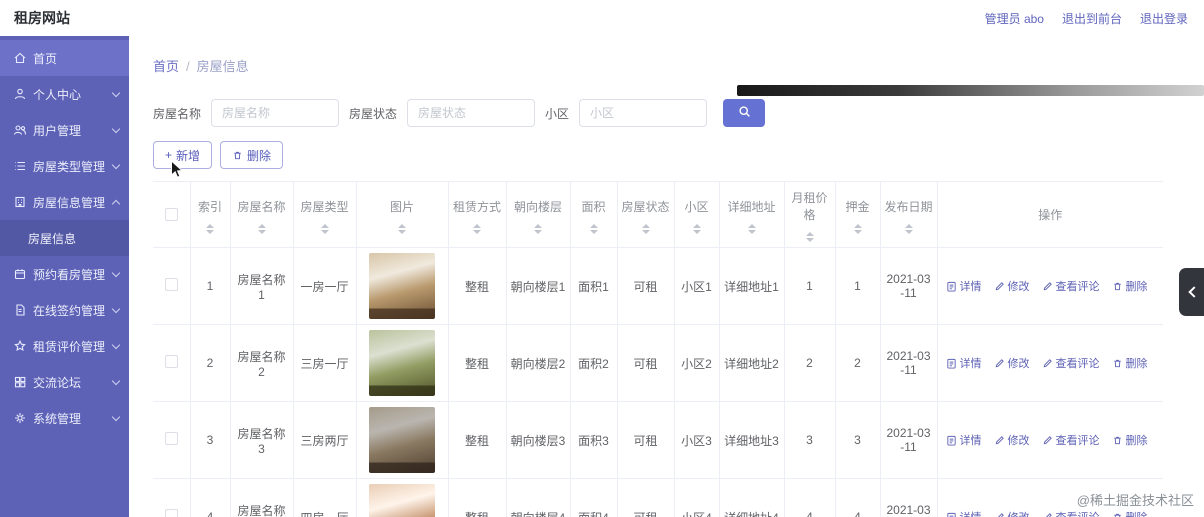 The image size is (1204, 517). Describe the element at coordinates (64, 58) in the screenshot. I see `sidebar-item-home: 首页` at that location.